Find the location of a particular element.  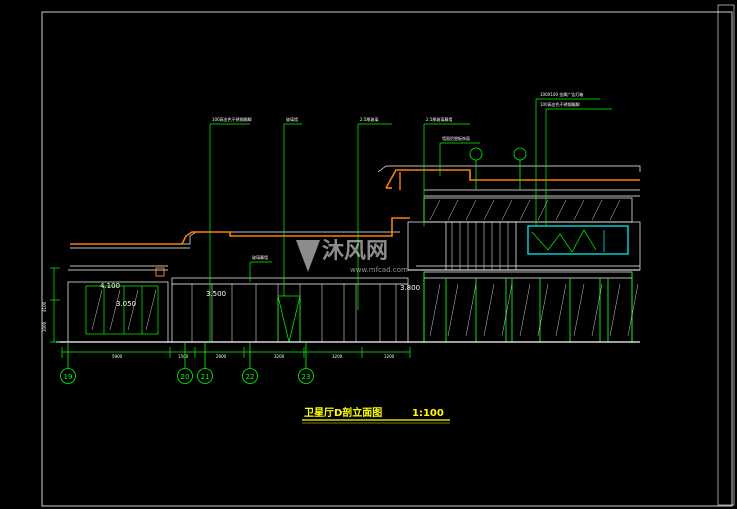

door is located at coordinates (289, 319).